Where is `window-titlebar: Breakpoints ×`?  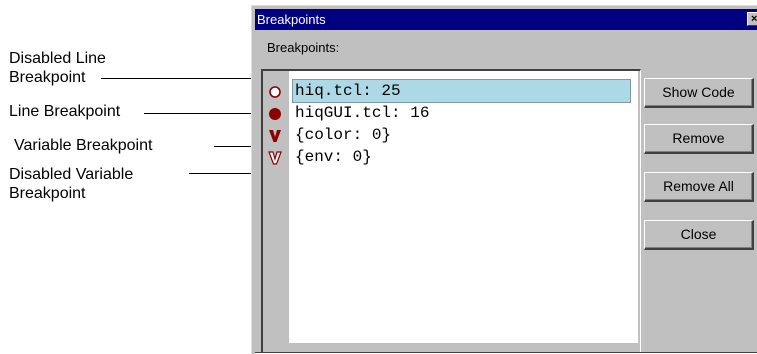 window-titlebar: Breakpoints × is located at coordinates (506, 19).